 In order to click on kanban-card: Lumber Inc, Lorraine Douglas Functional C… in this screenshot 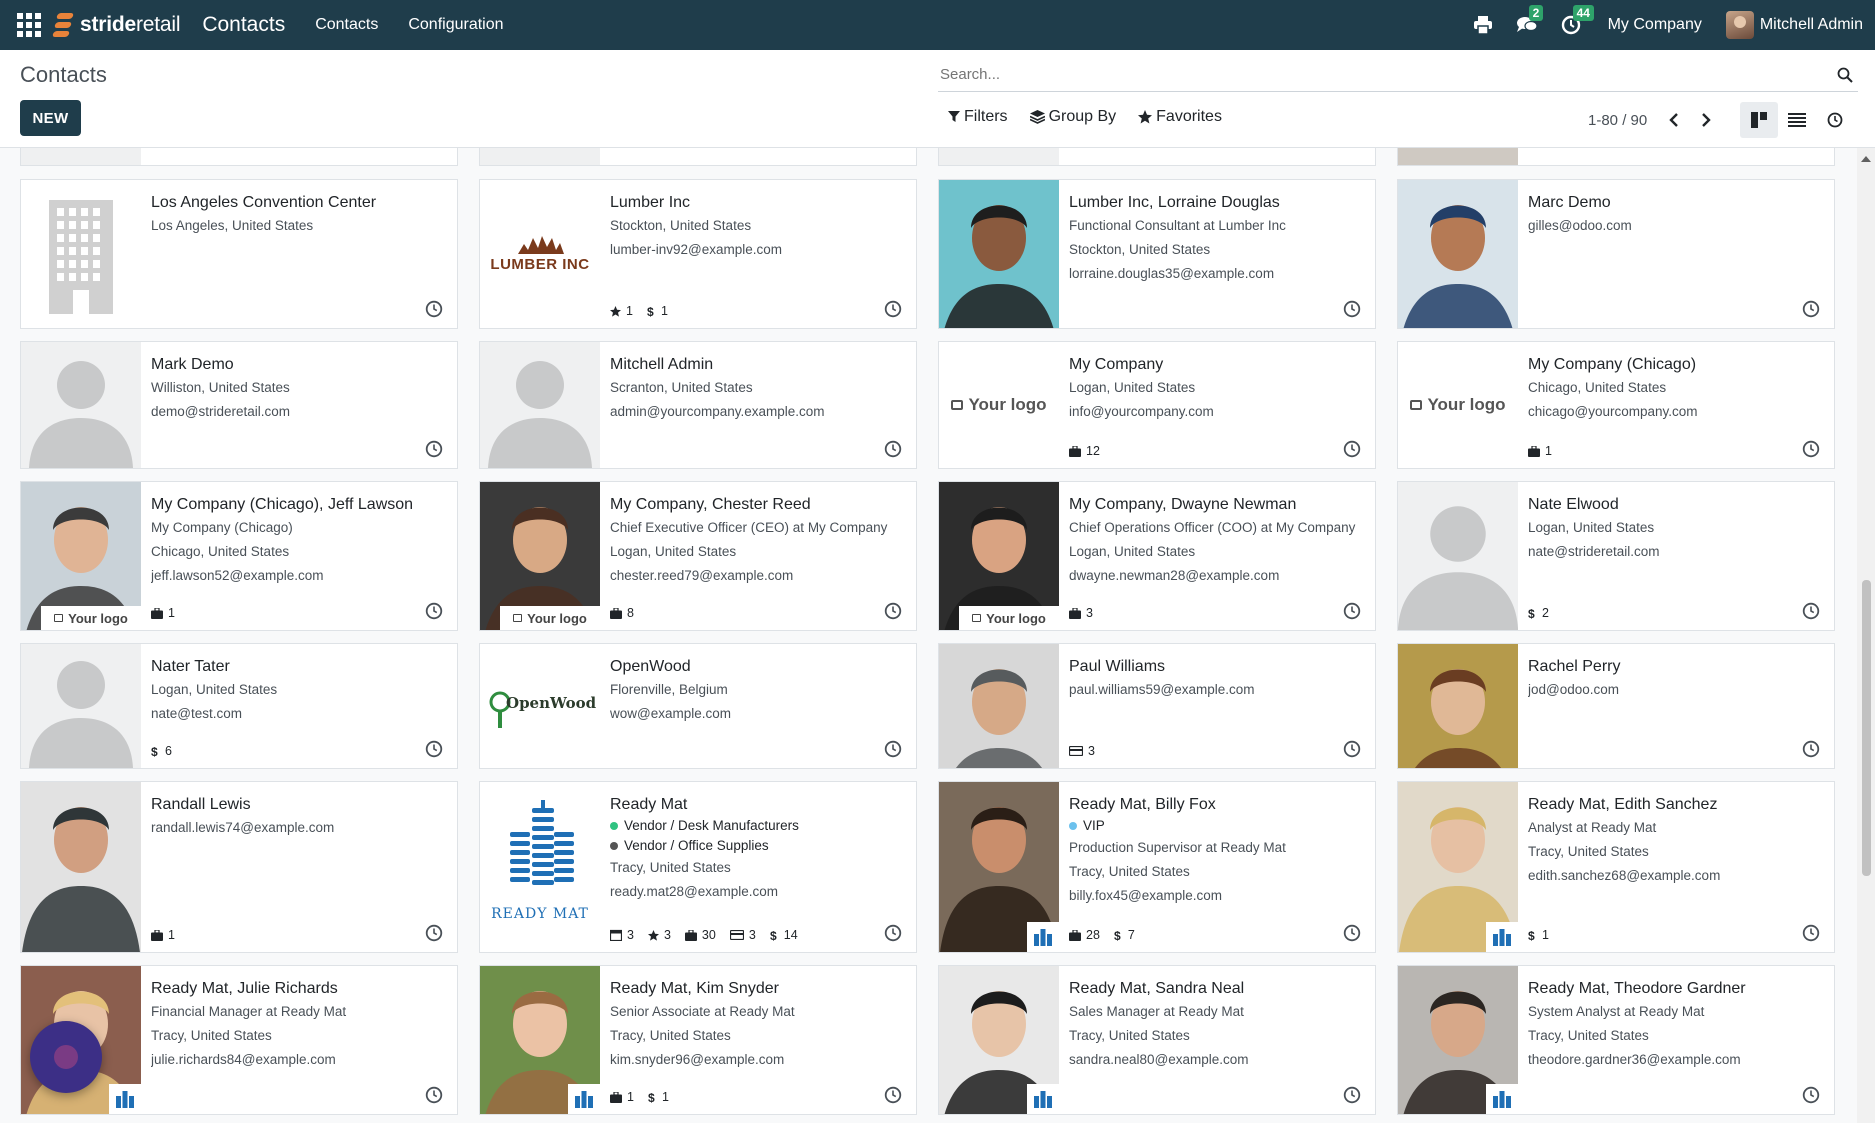, I will do `click(1157, 254)`.